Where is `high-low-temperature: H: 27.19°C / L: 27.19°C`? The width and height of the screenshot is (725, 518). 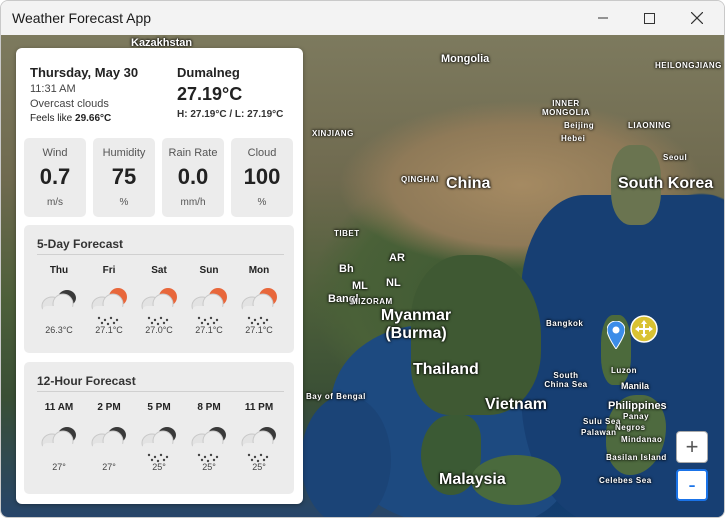
high-low-temperature: H: 27.19°C / L: 27.19°C is located at coordinates (230, 114).